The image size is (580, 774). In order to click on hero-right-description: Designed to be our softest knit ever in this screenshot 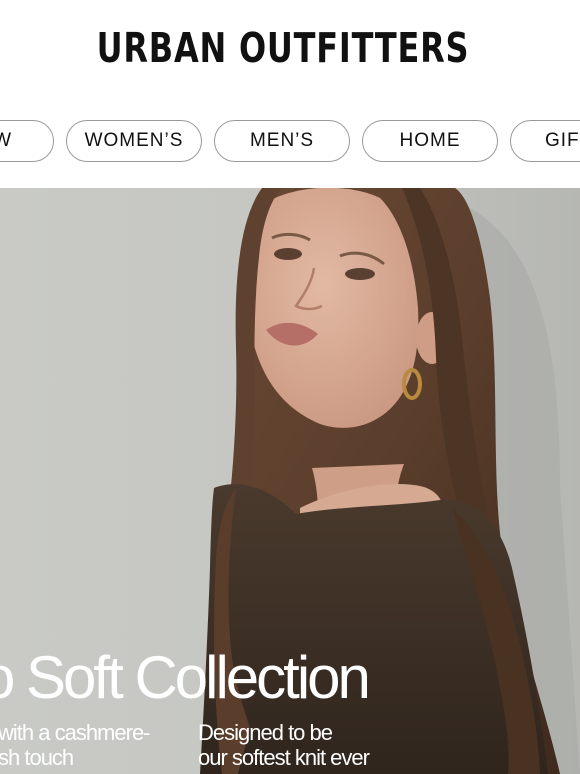, I will do `click(284, 745)`.